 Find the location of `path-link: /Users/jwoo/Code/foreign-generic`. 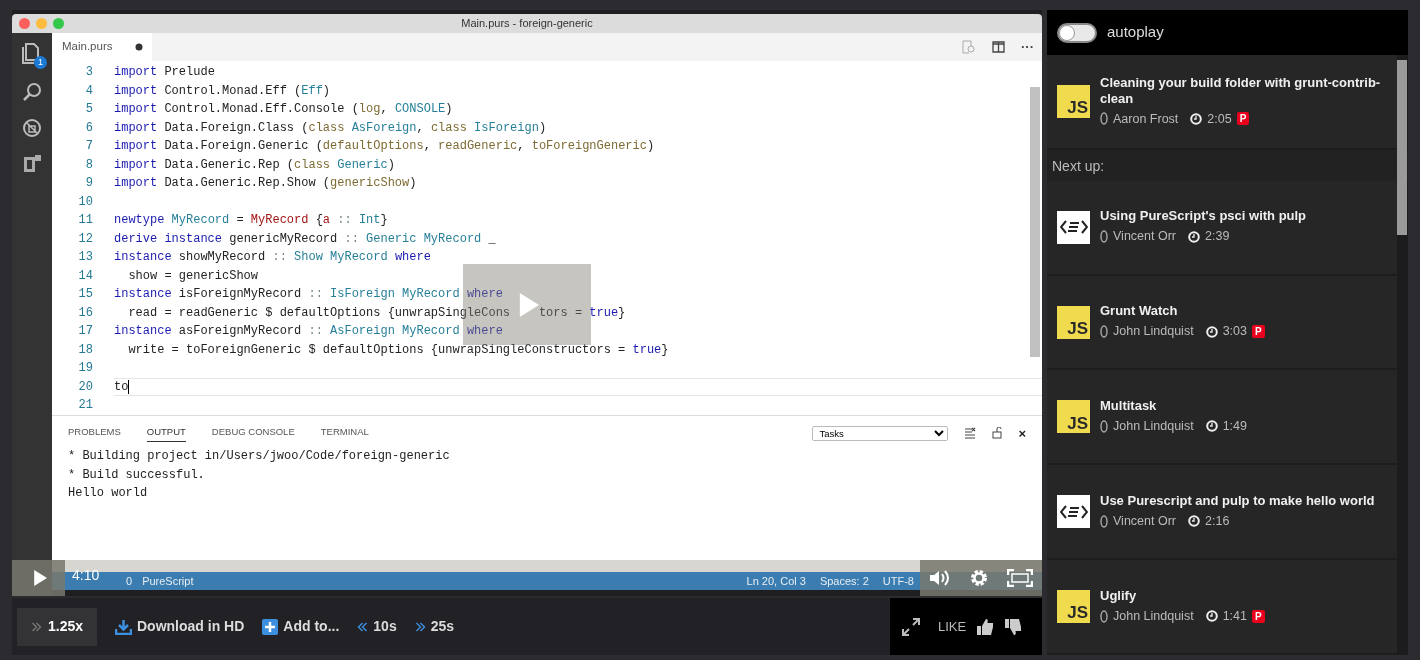

path-link: /Users/jwoo/Code/foreign-generic is located at coordinates (334, 456).